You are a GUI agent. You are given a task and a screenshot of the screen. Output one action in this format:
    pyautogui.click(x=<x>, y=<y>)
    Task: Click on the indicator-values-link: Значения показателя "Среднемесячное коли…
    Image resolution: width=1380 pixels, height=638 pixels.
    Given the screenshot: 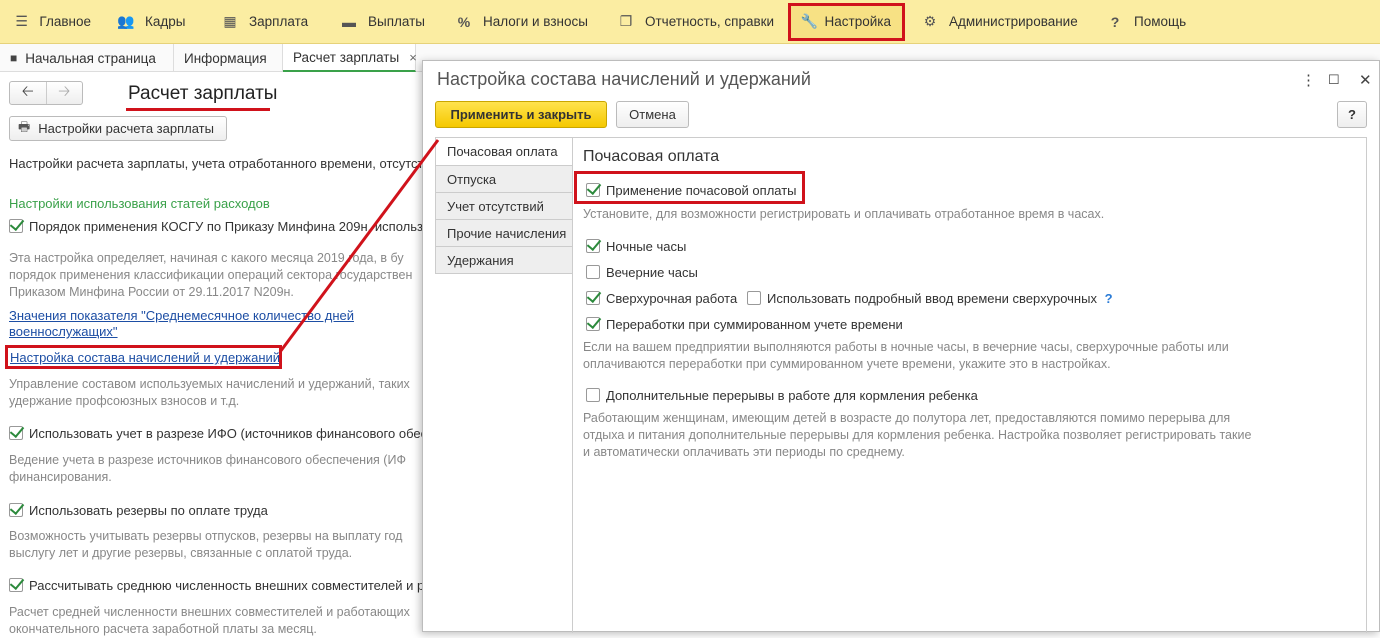 What is the action you would take?
    pyautogui.click(x=181, y=324)
    